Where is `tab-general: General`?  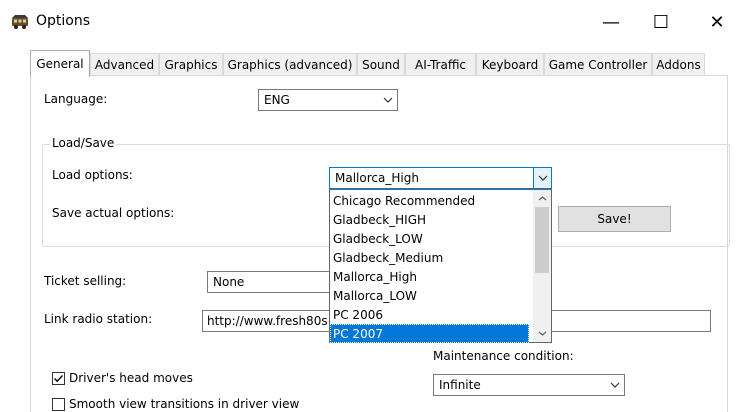 tab-general: General is located at coordinates (60, 63).